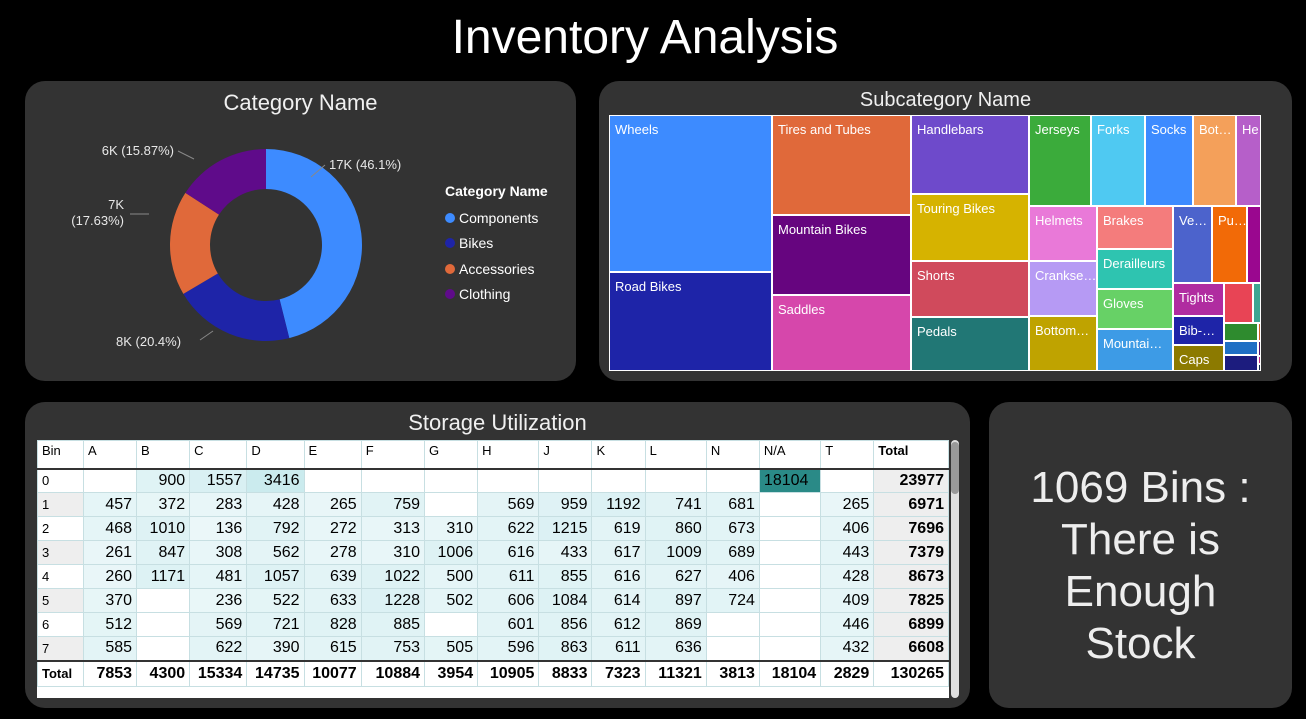 The width and height of the screenshot is (1306, 719). I want to click on treemap-tile-helmets: Helmets, so click(1063, 233).